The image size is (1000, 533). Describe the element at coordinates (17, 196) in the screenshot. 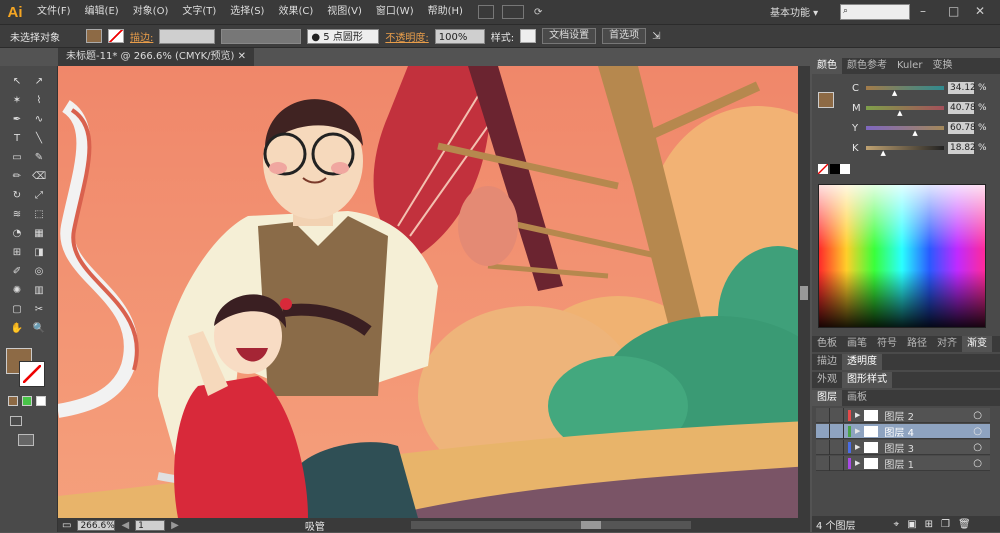

I see `rotate-tool-icon: ↻` at that location.